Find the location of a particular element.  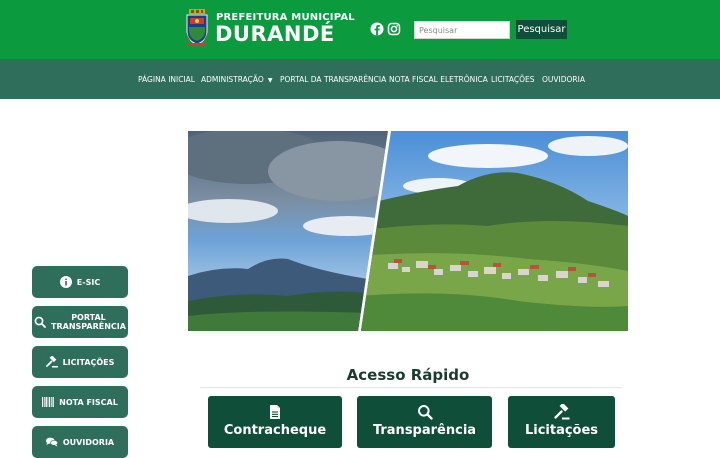

facebook-icon is located at coordinates (377, 29).